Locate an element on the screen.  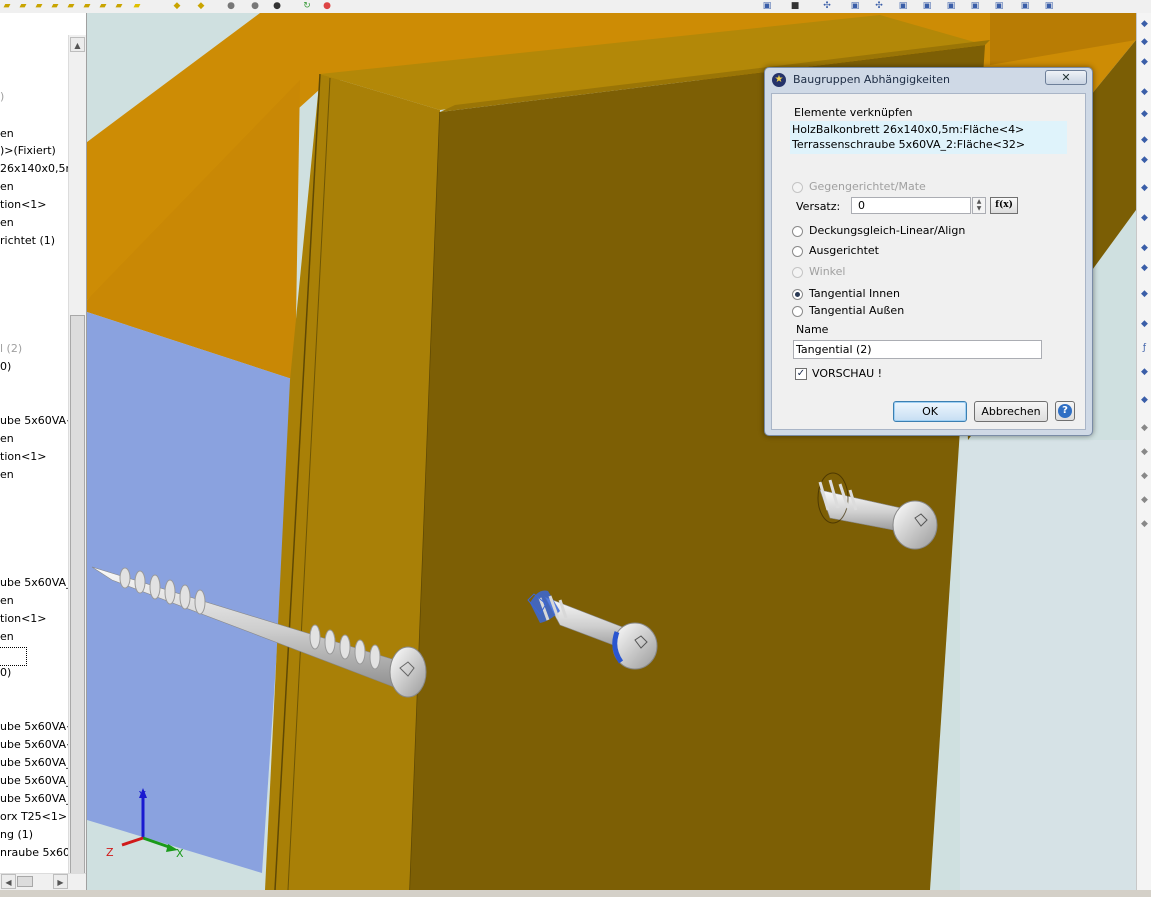
close-button: ✕ is located at coordinates (1066, 77).